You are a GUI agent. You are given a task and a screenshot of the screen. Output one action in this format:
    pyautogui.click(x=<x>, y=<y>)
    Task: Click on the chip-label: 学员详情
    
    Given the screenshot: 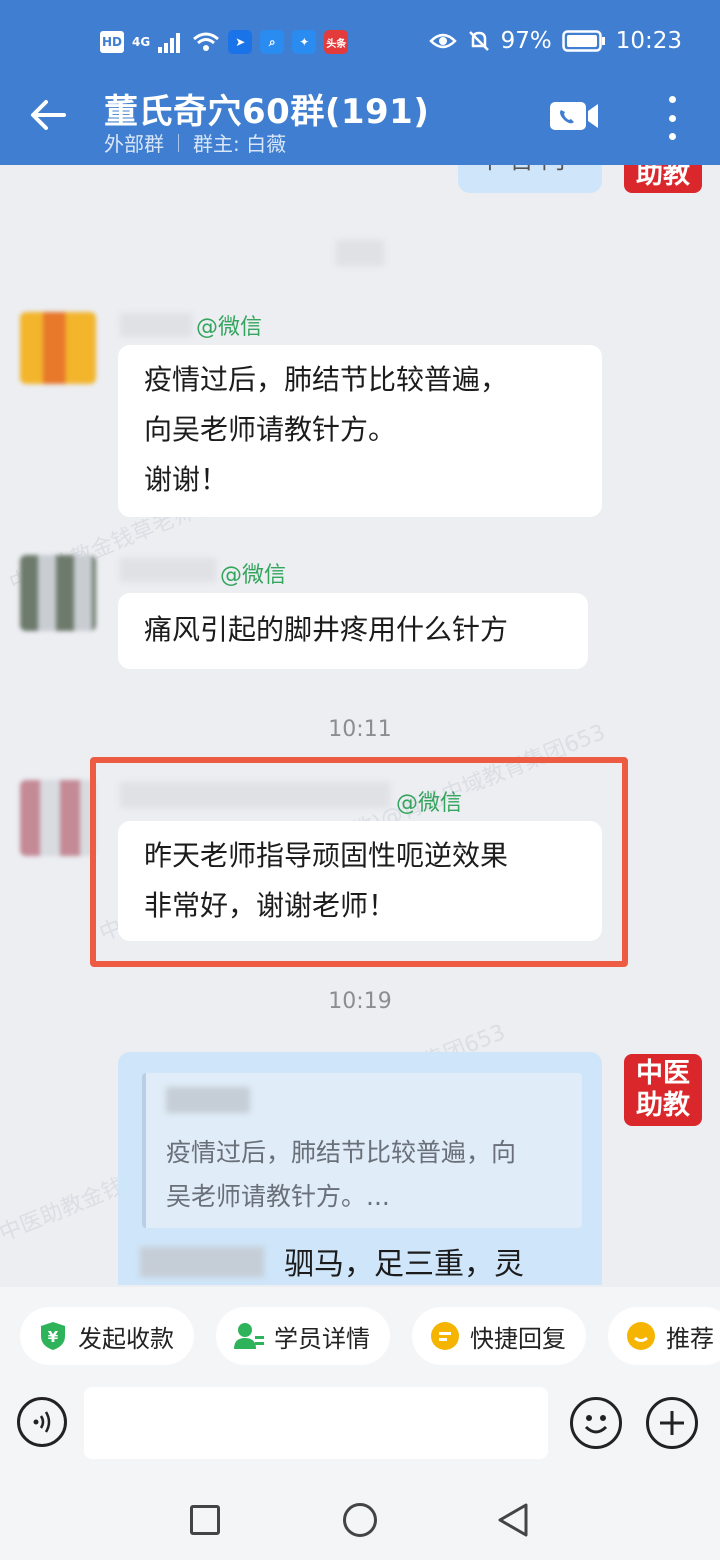 What is the action you would take?
    pyautogui.click(x=322, y=1338)
    